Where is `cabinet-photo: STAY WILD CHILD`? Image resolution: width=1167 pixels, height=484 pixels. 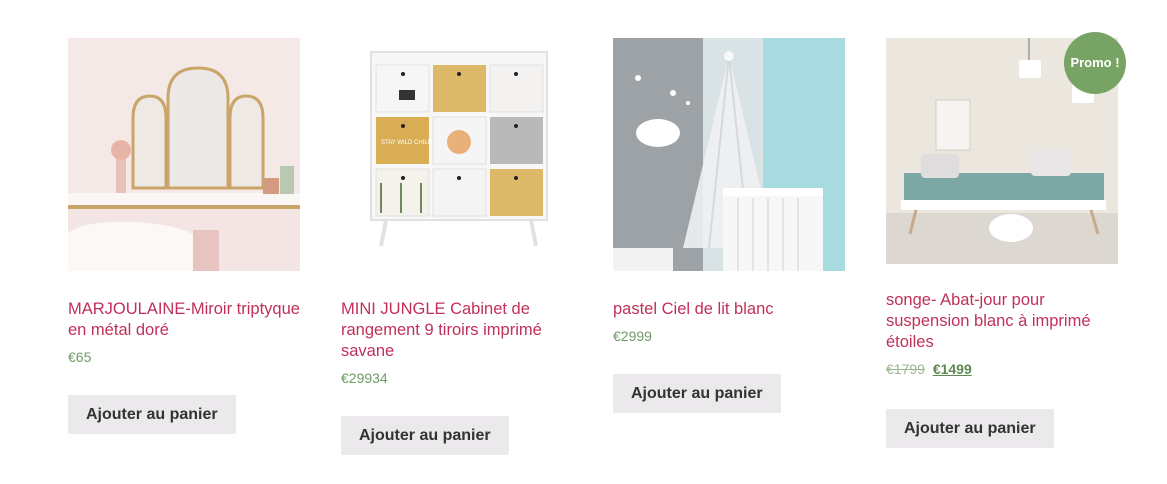 cabinet-photo: STAY WILD CHILD is located at coordinates (457, 154).